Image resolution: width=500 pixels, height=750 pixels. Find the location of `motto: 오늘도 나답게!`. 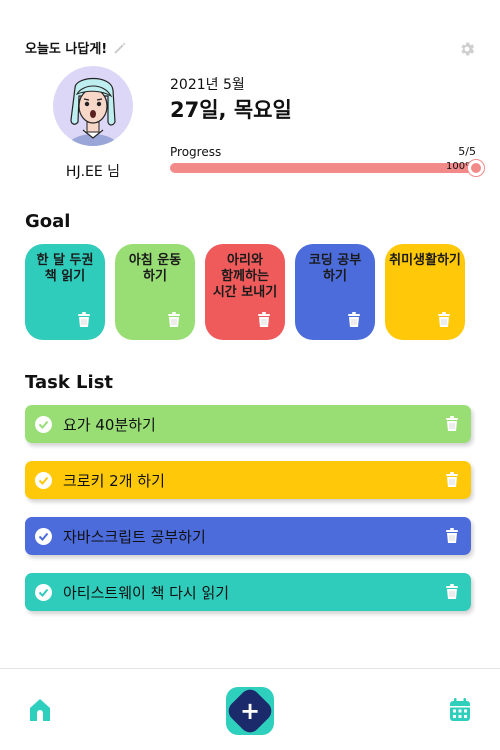

motto: 오늘도 나답게! is located at coordinates (76, 47).